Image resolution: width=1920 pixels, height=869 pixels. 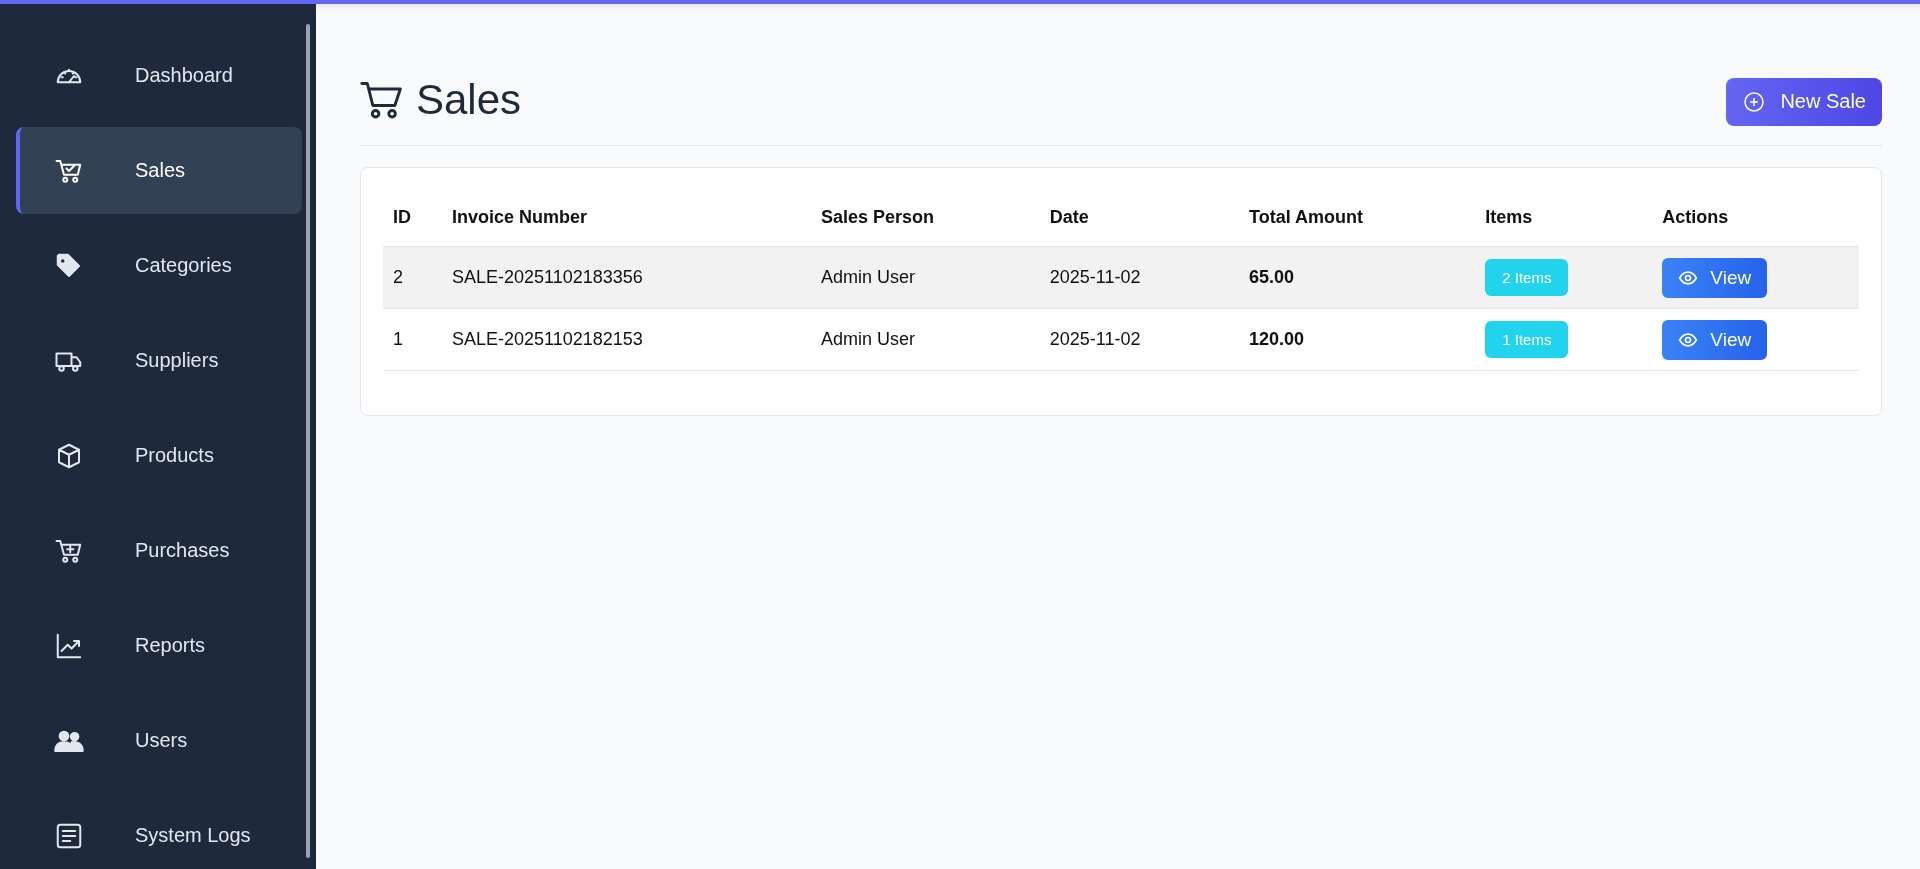 I want to click on sidebar-item: System Logs, so click(x=159, y=830).